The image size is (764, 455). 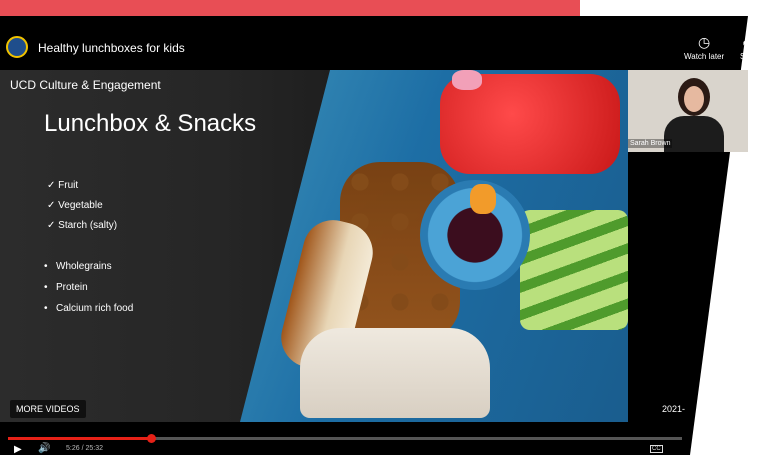 What do you see at coordinates (80, 438) in the screenshot?
I see `progress-fill` at bounding box center [80, 438].